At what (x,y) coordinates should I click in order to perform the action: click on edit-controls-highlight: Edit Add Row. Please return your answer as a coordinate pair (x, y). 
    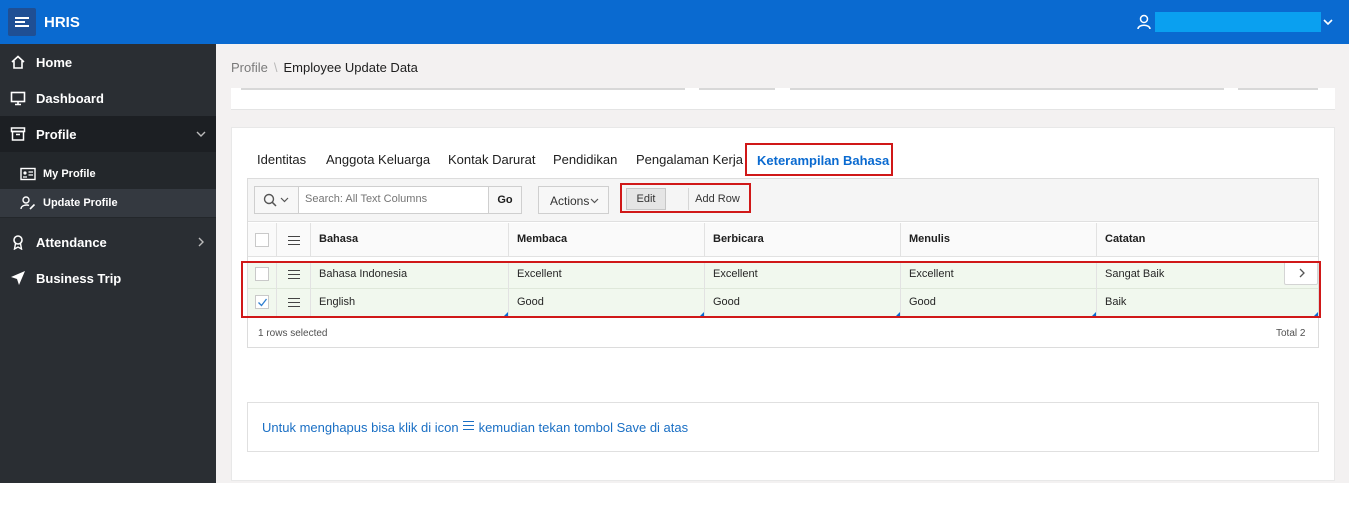
    Looking at the image, I should click on (685, 198).